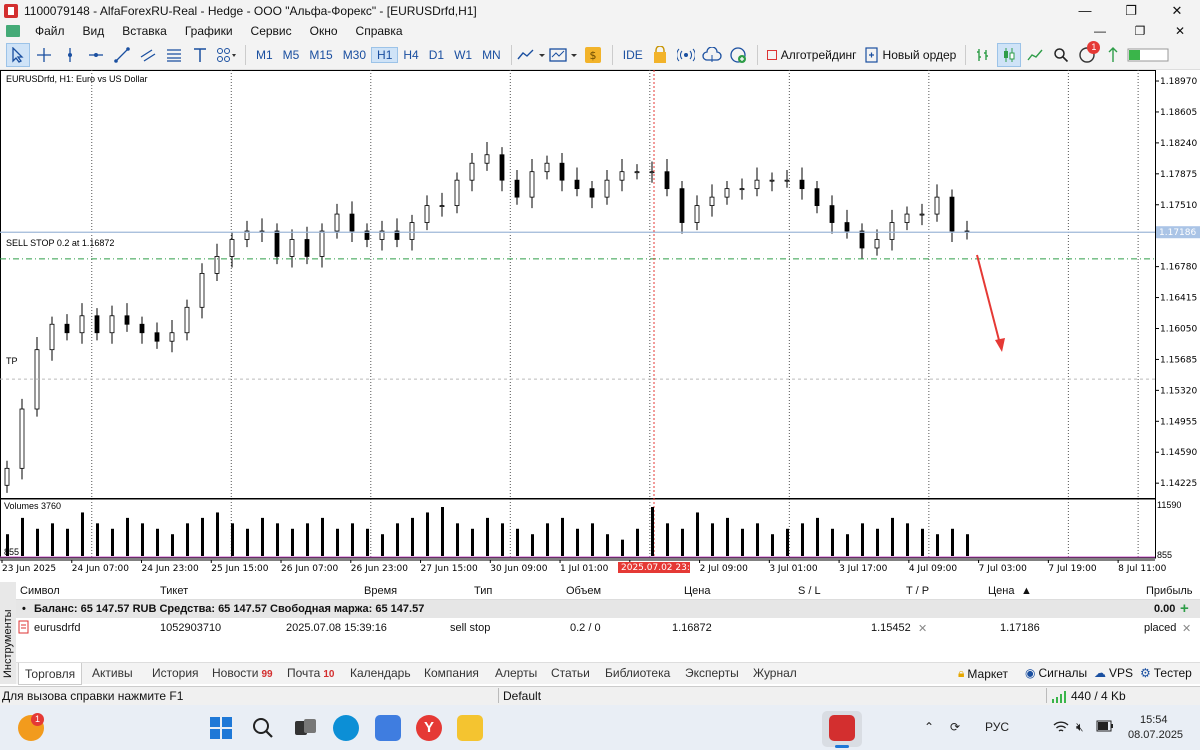 The width and height of the screenshot is (1200, 750). I want to click on shapes-icon, so click(226, 55).